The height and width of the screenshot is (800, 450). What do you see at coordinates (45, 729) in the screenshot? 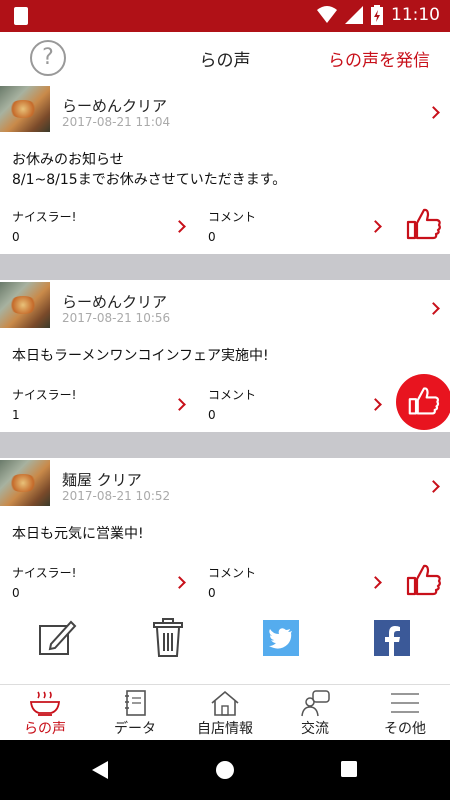
I see `tab-label: らの声` at bounding box center [45, 729].